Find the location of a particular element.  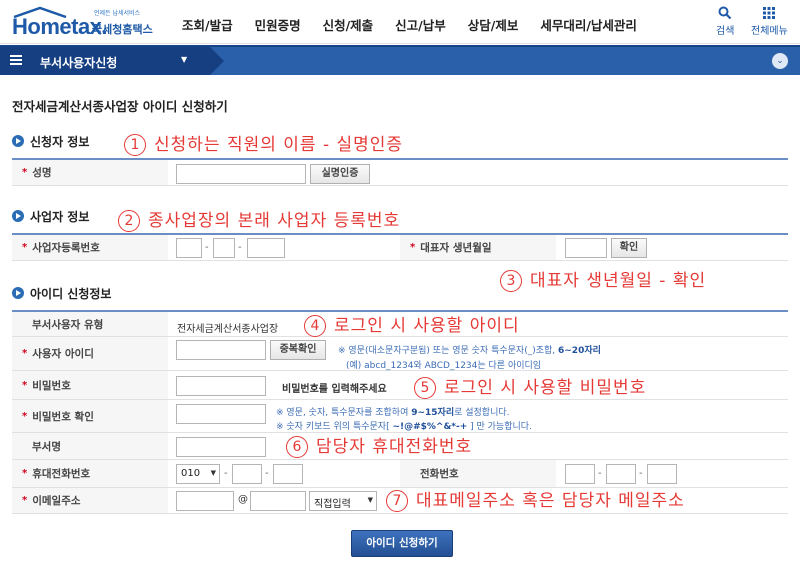

form-row-password: * 비밀번호 비밀번호를 입력해주세요 is located at coordinates (400, 385).